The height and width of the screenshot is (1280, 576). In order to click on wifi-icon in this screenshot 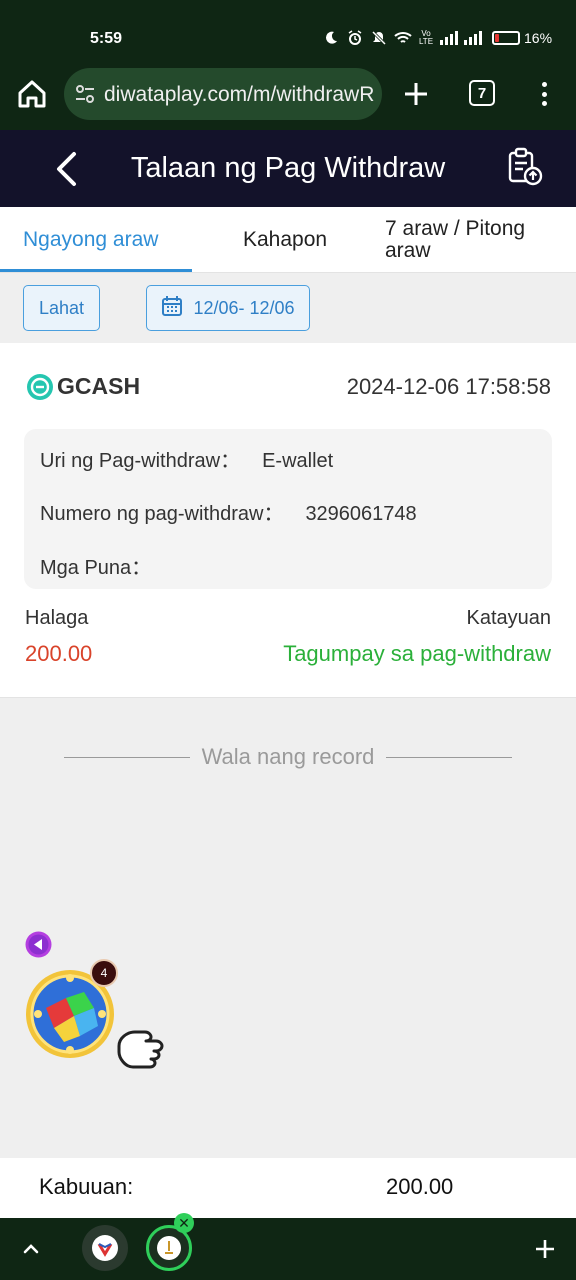, I will do `click(403, 38)`.